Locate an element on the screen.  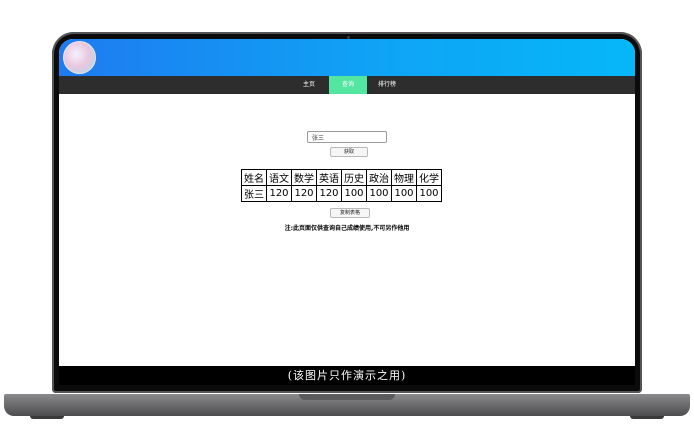
name-input is located at coordinates (347, 137).